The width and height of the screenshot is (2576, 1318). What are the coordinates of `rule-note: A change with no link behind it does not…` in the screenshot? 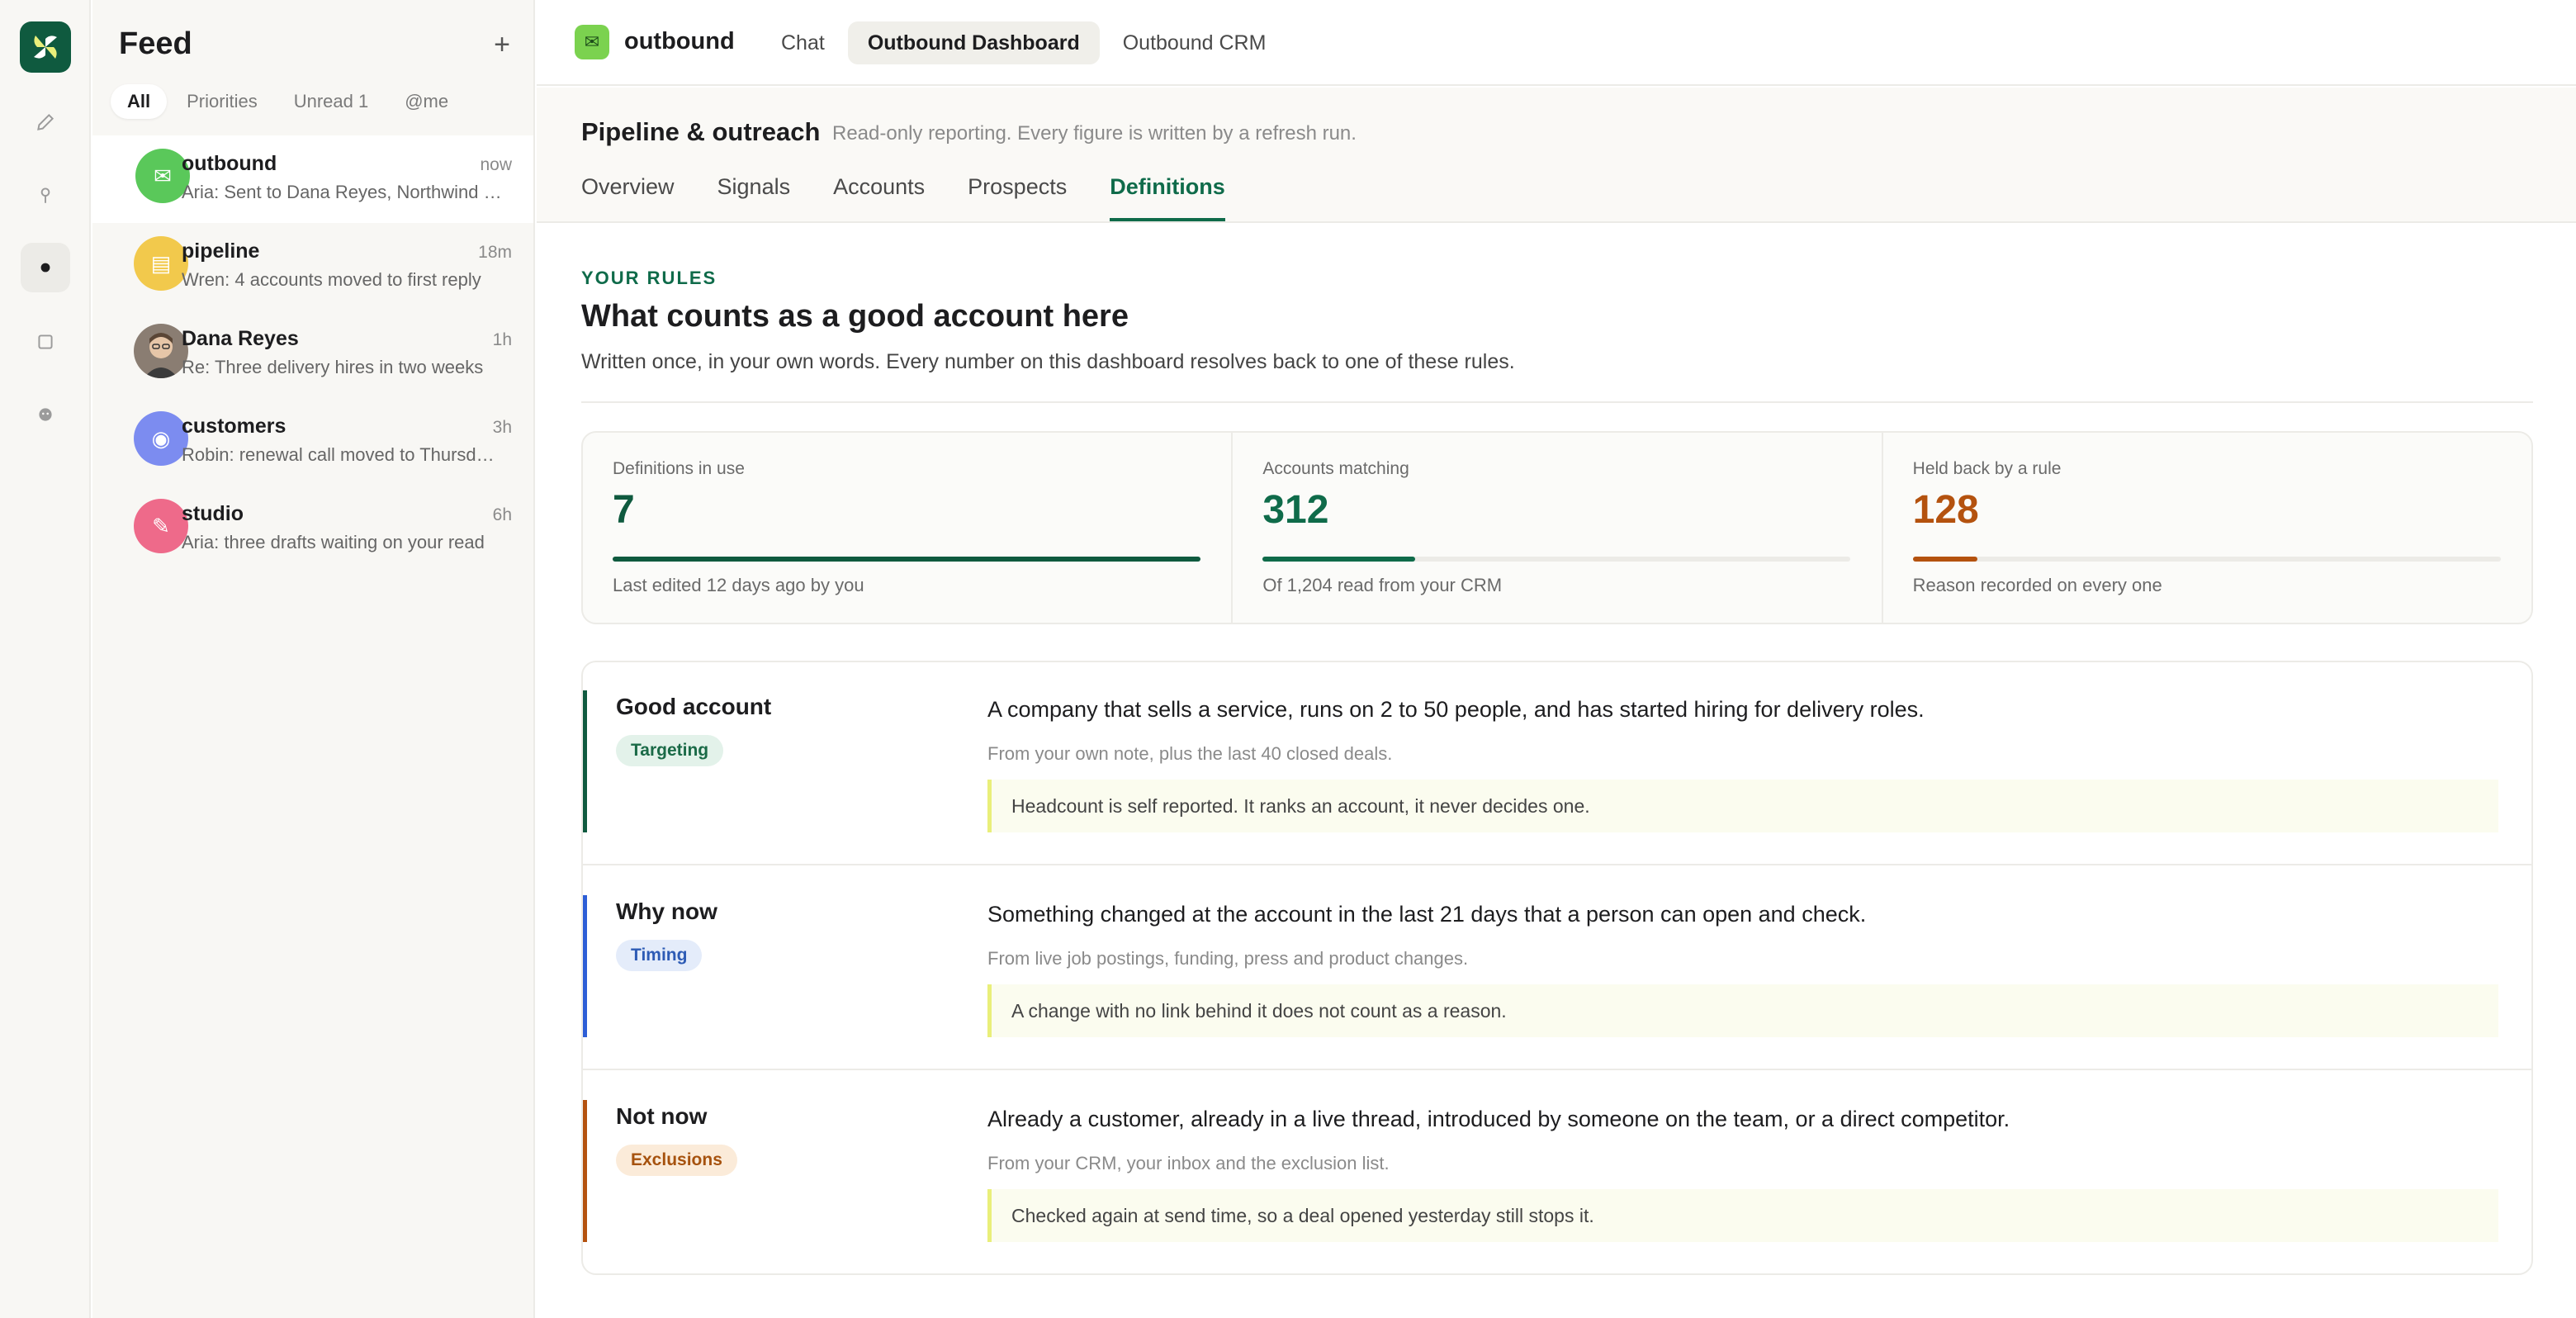 It's located at (1742, 1010).